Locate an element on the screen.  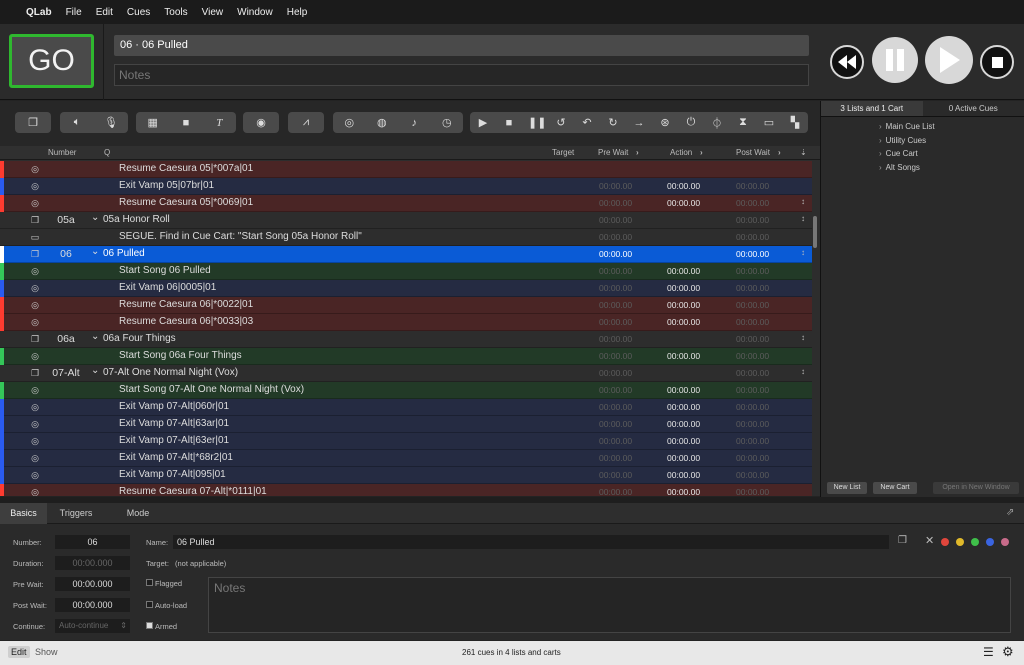
cue-notes-field: Notes is located at coordinates (461, 75).